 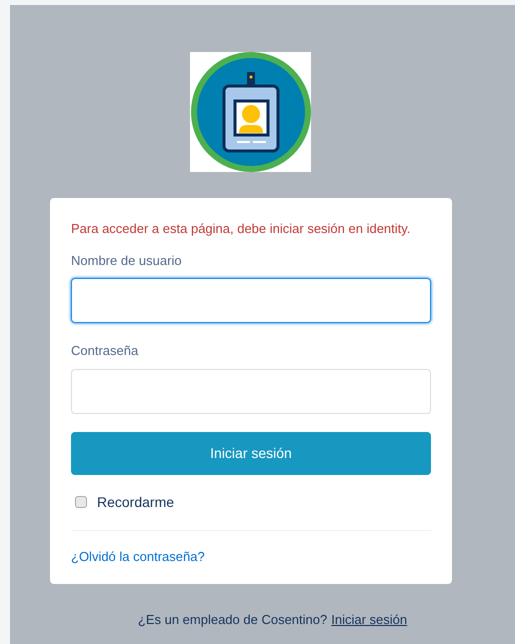 What do you see at coordinates (233, 620) in the screenshot?
I see `footer-text: ¿Es un empleado de Cosentino?` at bounding box center [233, 620].